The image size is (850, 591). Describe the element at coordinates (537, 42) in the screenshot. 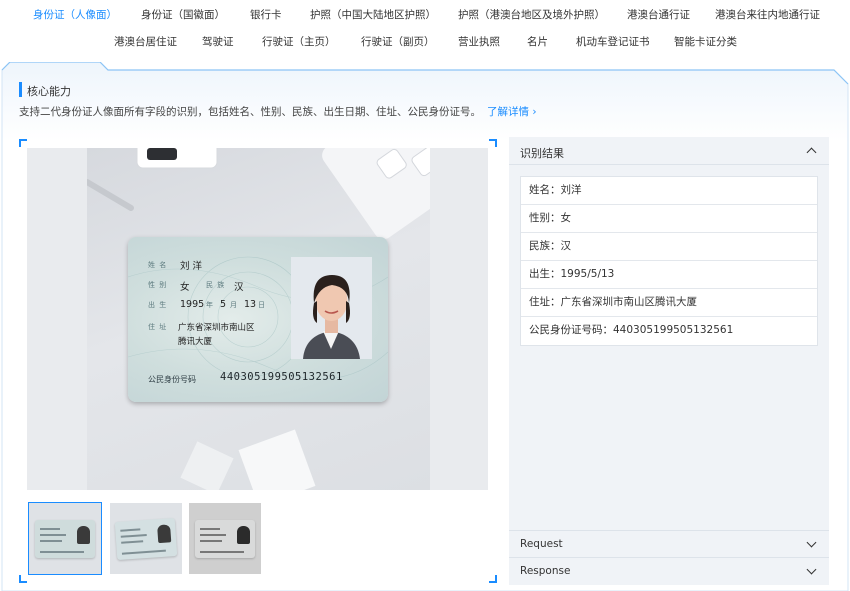

I see `tab-business-card: 名片` at that location.